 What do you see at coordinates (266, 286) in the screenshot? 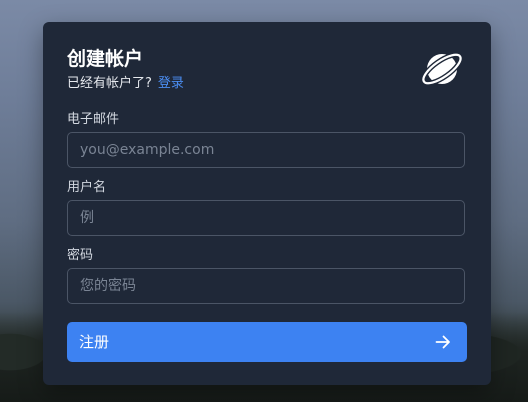
I see `password-field` at bounding box center [266, 286].